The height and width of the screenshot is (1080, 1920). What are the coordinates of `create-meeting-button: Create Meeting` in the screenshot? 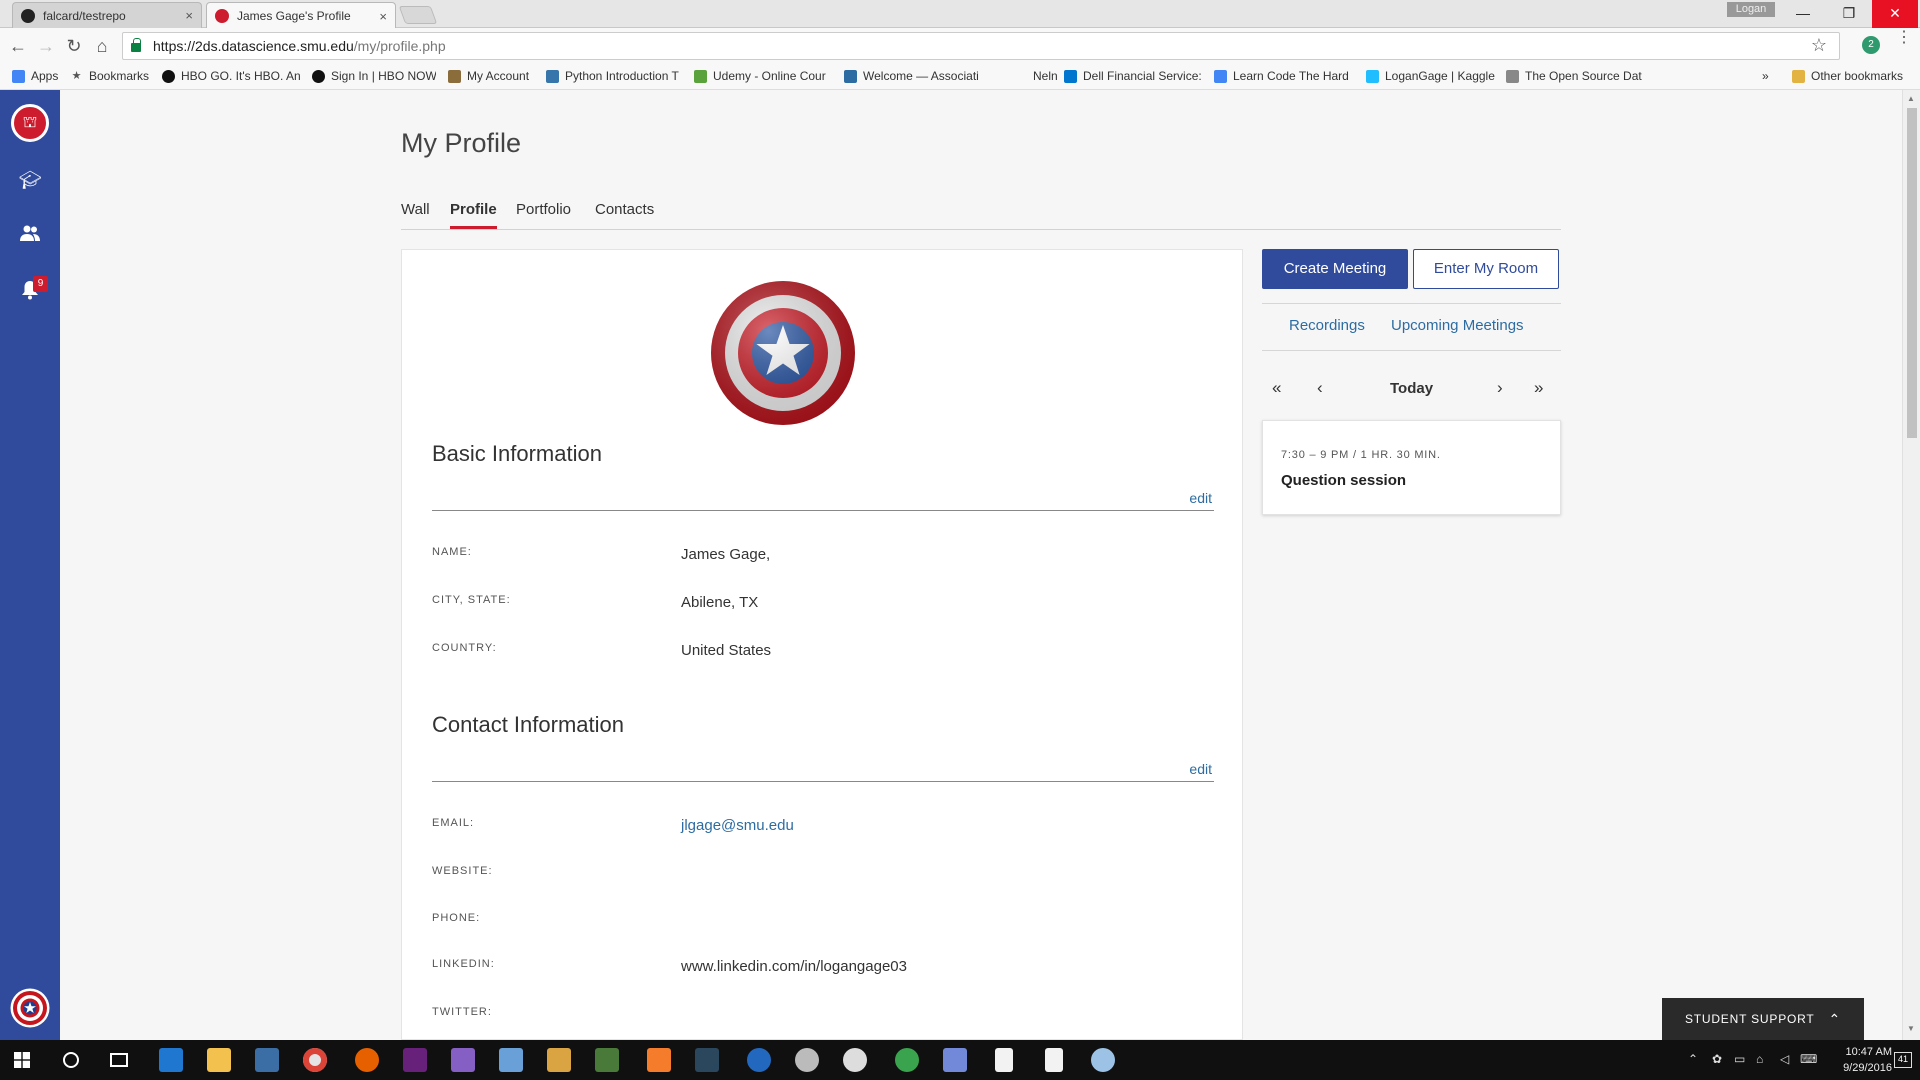 It's located at (1335, 269).